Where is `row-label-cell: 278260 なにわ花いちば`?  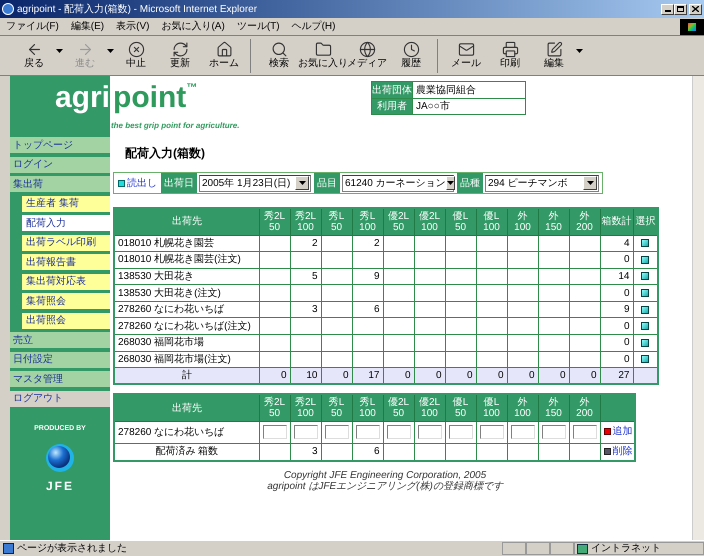 row-label-cell: 278260 なにわ花いちば is located at coordinates (186, 432).